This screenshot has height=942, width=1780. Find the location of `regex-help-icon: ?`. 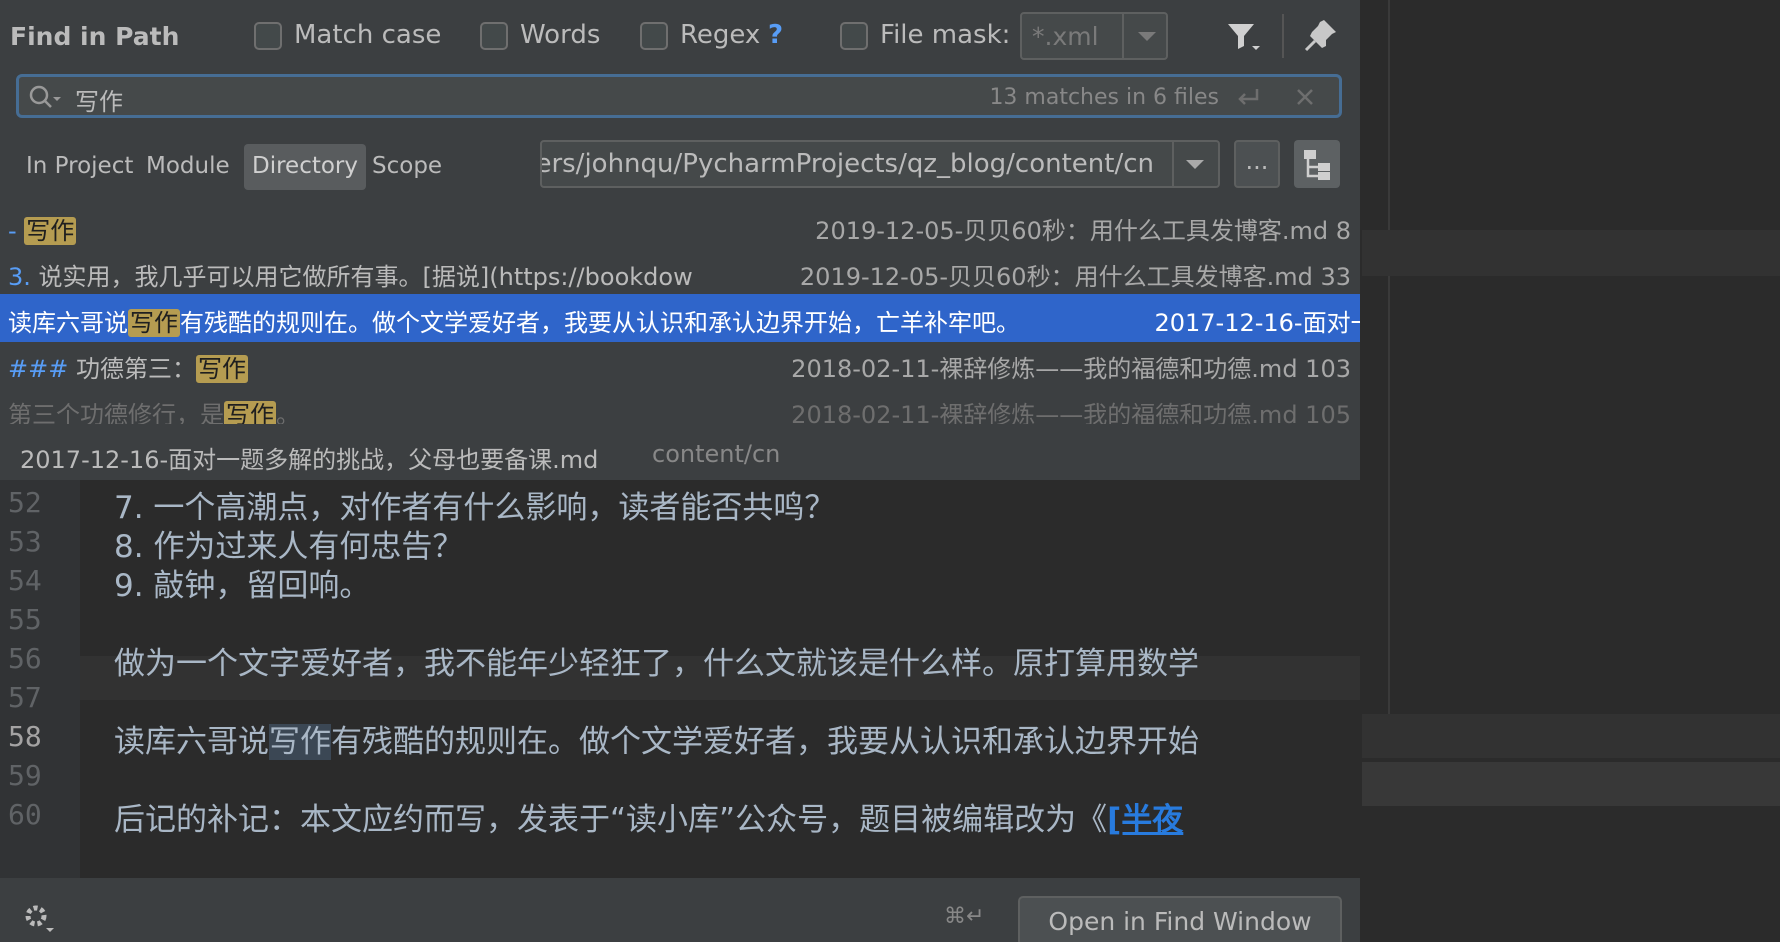

regex-help-icon: ? is located at coordinates (775, 35).